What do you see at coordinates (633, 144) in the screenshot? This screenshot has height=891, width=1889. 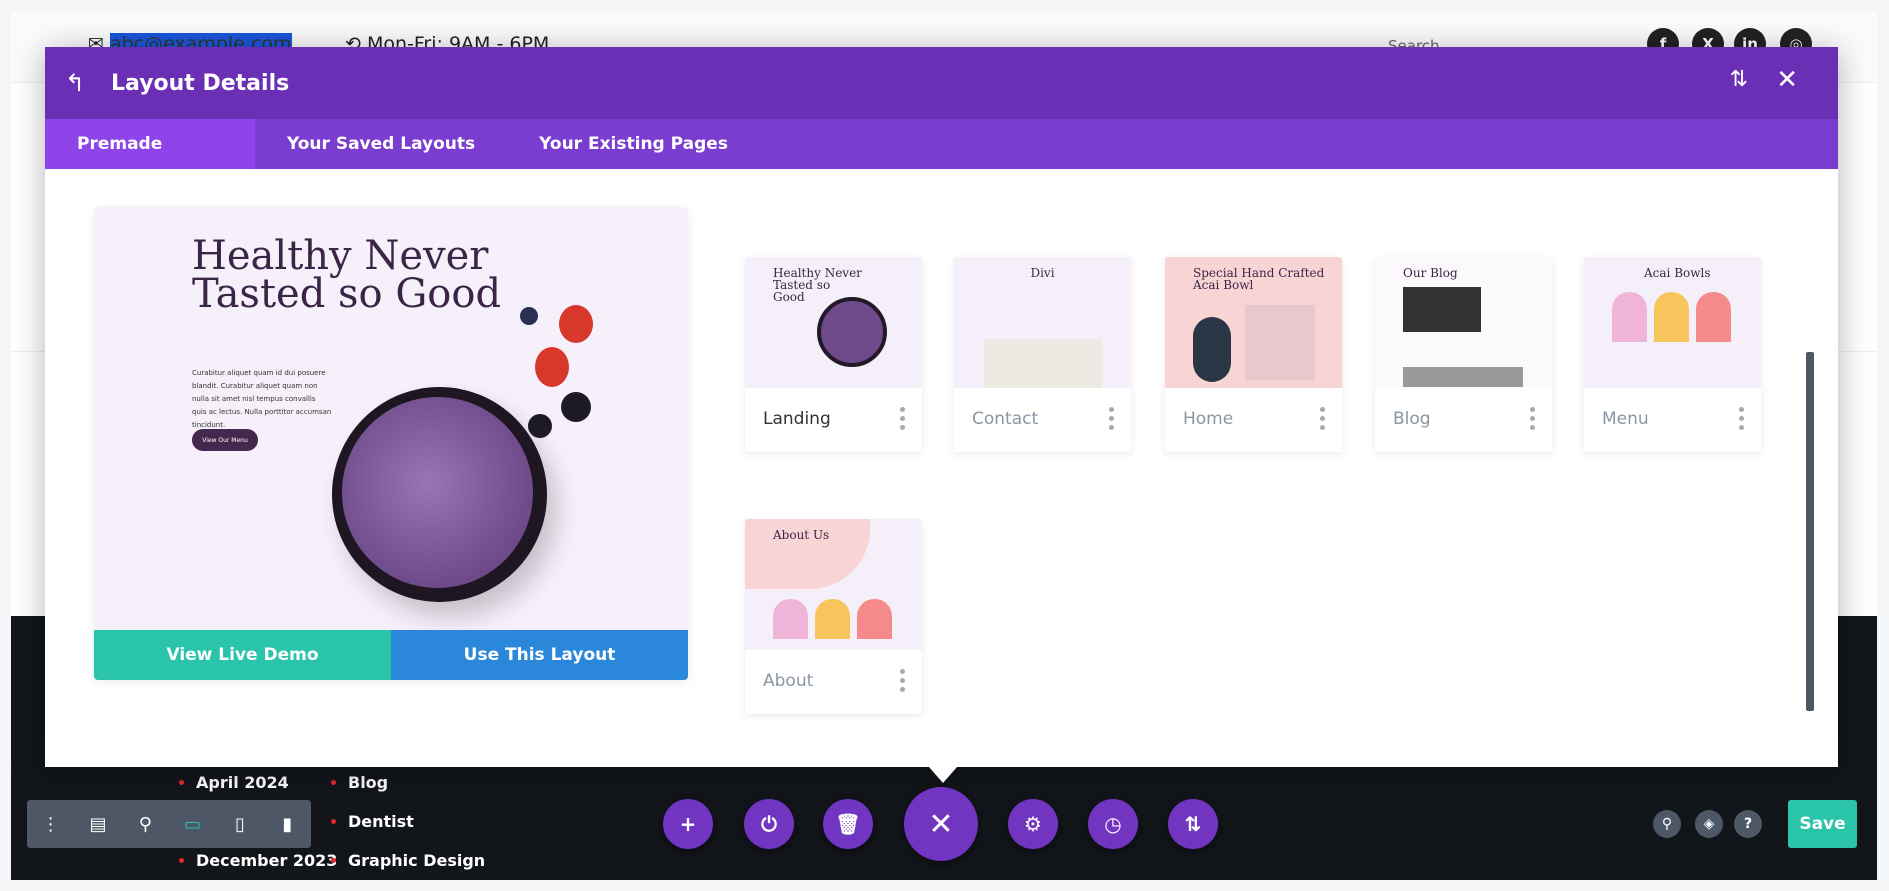 I see `tab-existing-pages: Your Existing Pages` at bounding box center [633, 144].